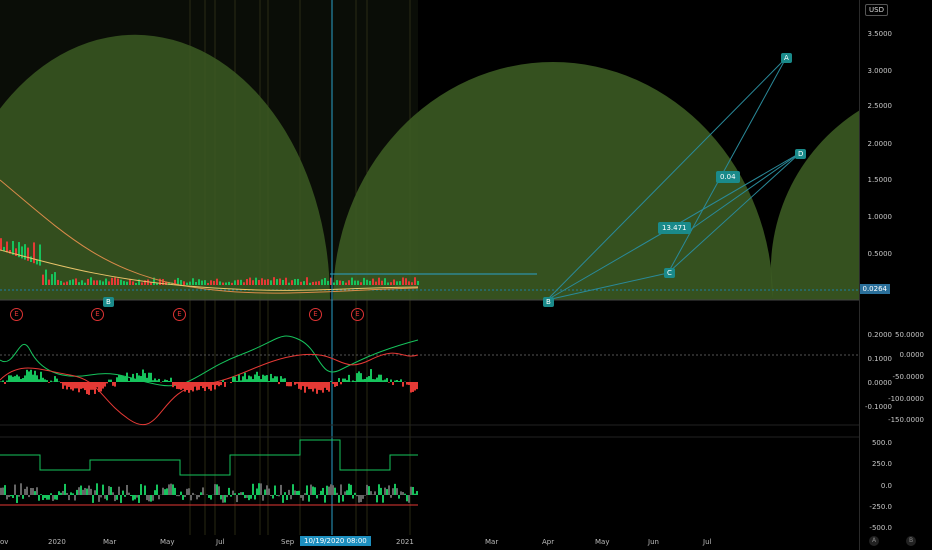 The image size is (932, 550). Describe the element at coordinates (786, 58) in the screenshot. I see `point-label-a: A` at that location.